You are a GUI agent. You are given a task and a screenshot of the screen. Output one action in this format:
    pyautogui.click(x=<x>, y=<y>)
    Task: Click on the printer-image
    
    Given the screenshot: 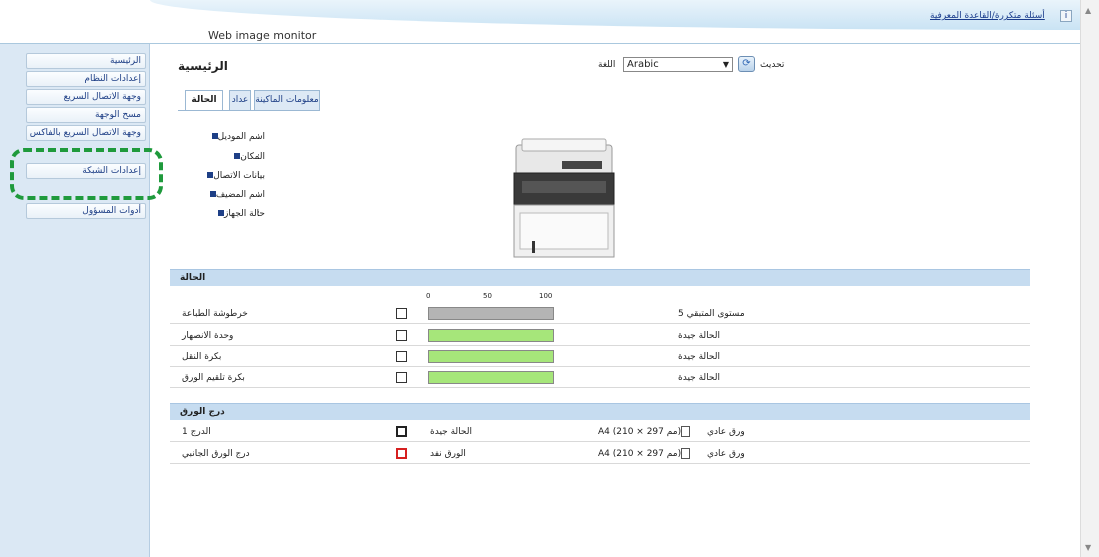 What is the action you would take?
    pyautogui.click(x=564, y=198)
    